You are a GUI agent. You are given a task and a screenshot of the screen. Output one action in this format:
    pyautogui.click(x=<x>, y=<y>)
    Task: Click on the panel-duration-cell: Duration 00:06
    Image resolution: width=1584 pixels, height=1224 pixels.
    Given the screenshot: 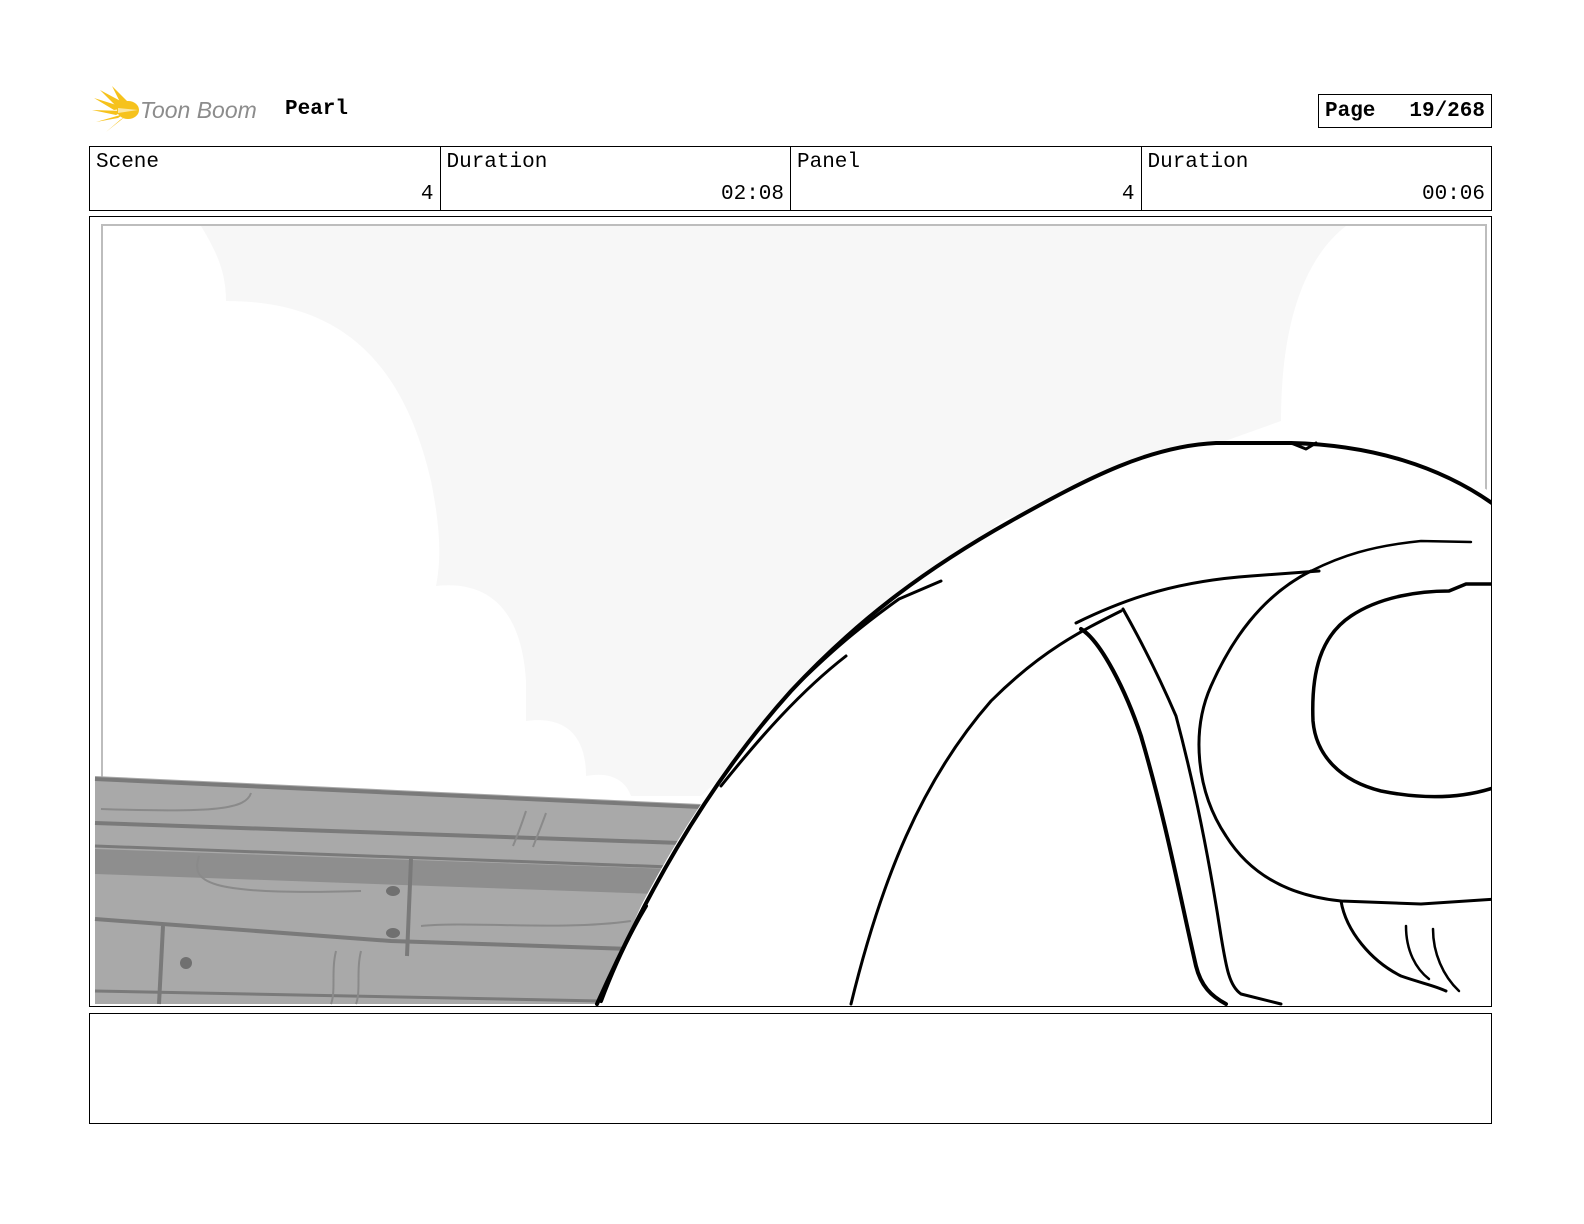 What is the action you would take?
    pyautogui.click(x=1317, y=178)
    